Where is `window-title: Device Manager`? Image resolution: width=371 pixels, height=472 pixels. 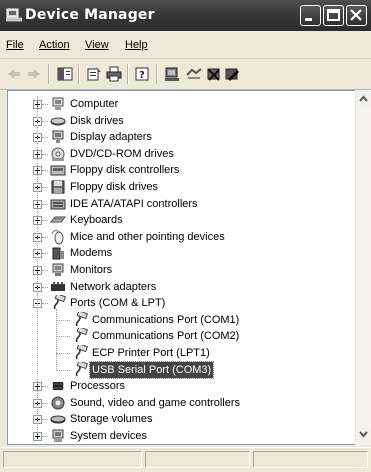
window-title: Device Manager is located at coordinates (90, 15).